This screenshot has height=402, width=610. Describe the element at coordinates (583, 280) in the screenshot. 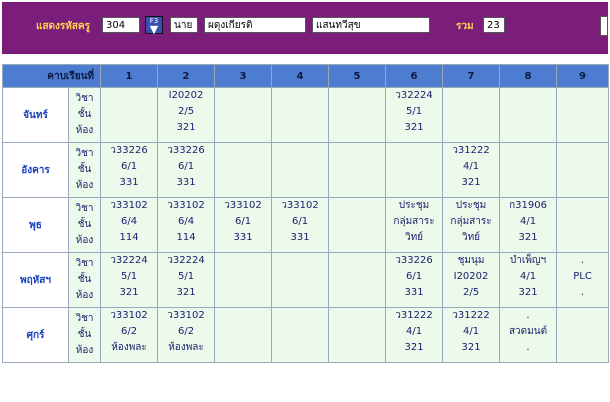

I see `schedule-cell: . PLC.` at that location.